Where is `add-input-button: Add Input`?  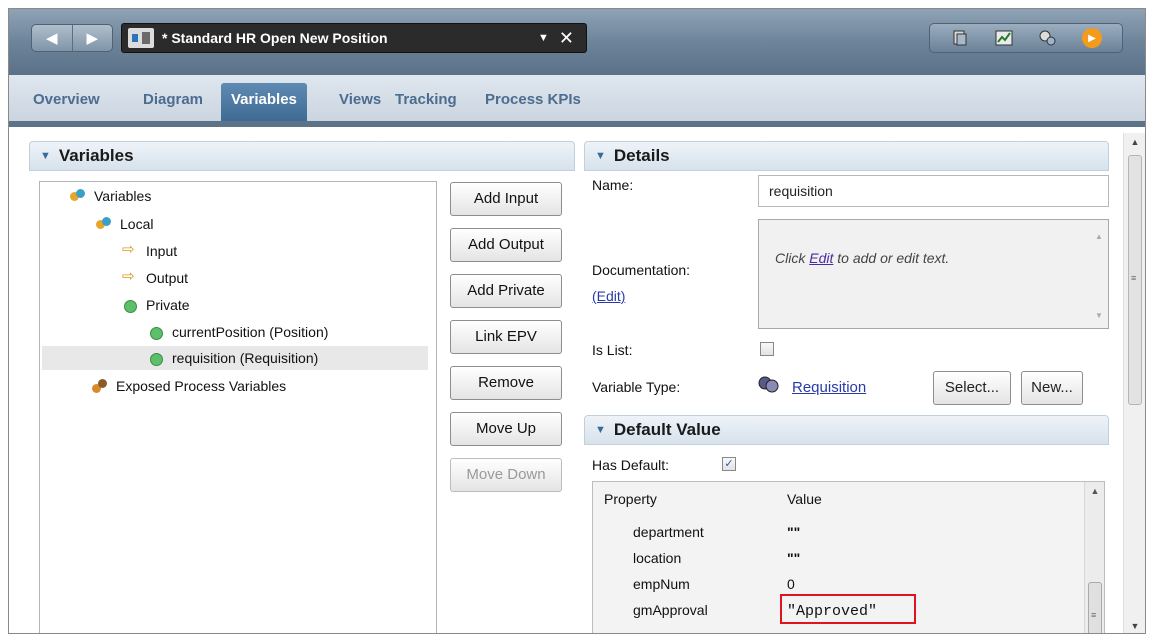 add-input-button: Add Input is located at coordinates (506, 199).